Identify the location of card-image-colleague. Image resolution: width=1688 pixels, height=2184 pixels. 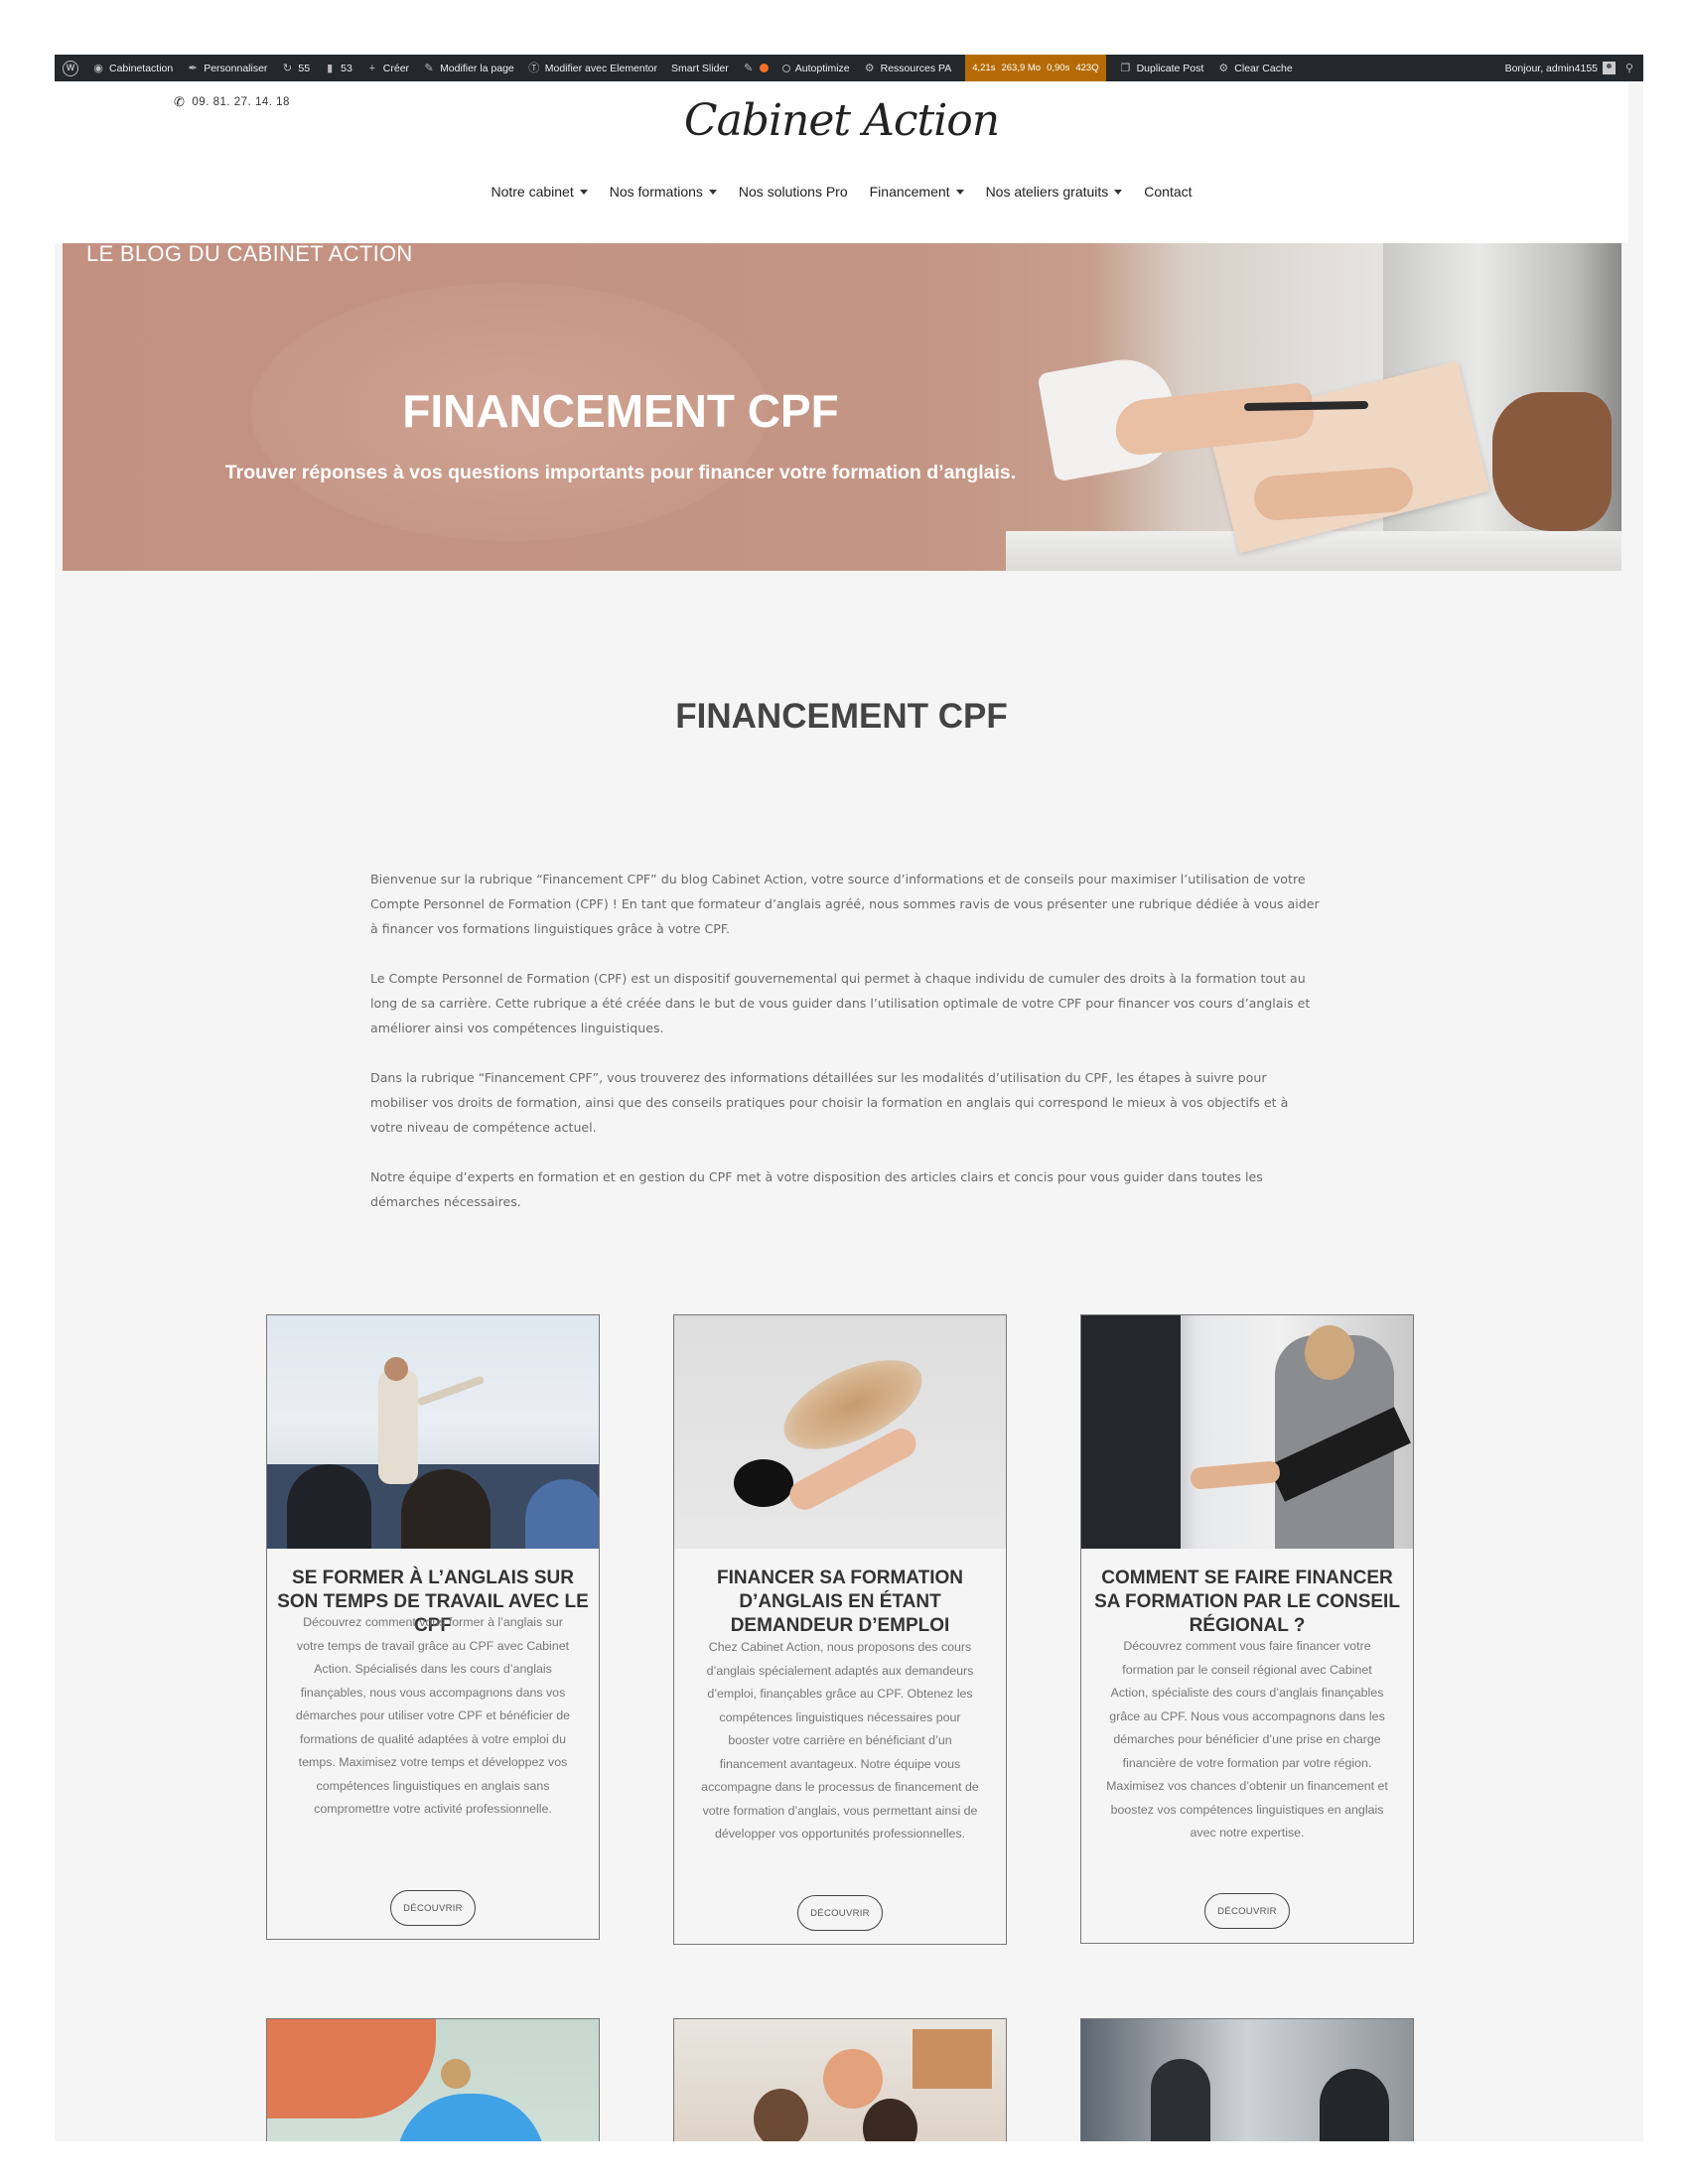
(1329, 1352).